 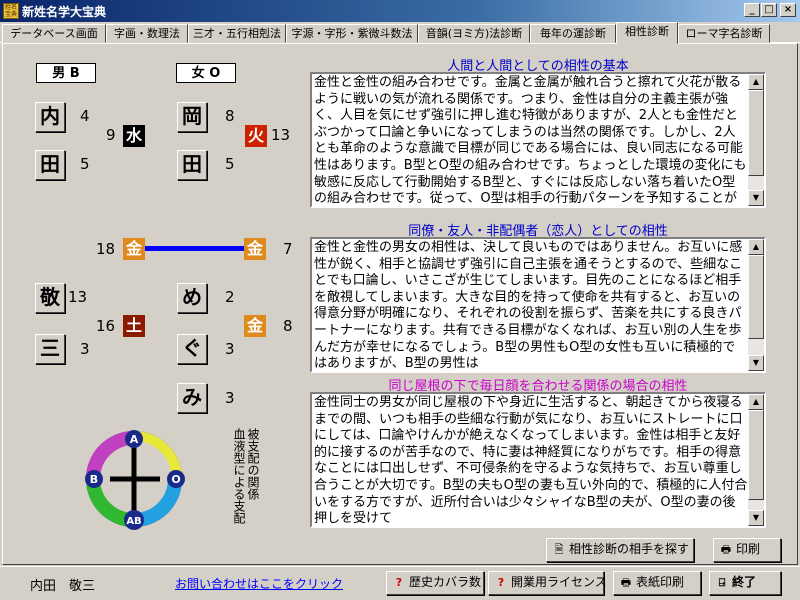 I want to click on window-title: 新姓名学大宝典, so click(x=64, y=12).